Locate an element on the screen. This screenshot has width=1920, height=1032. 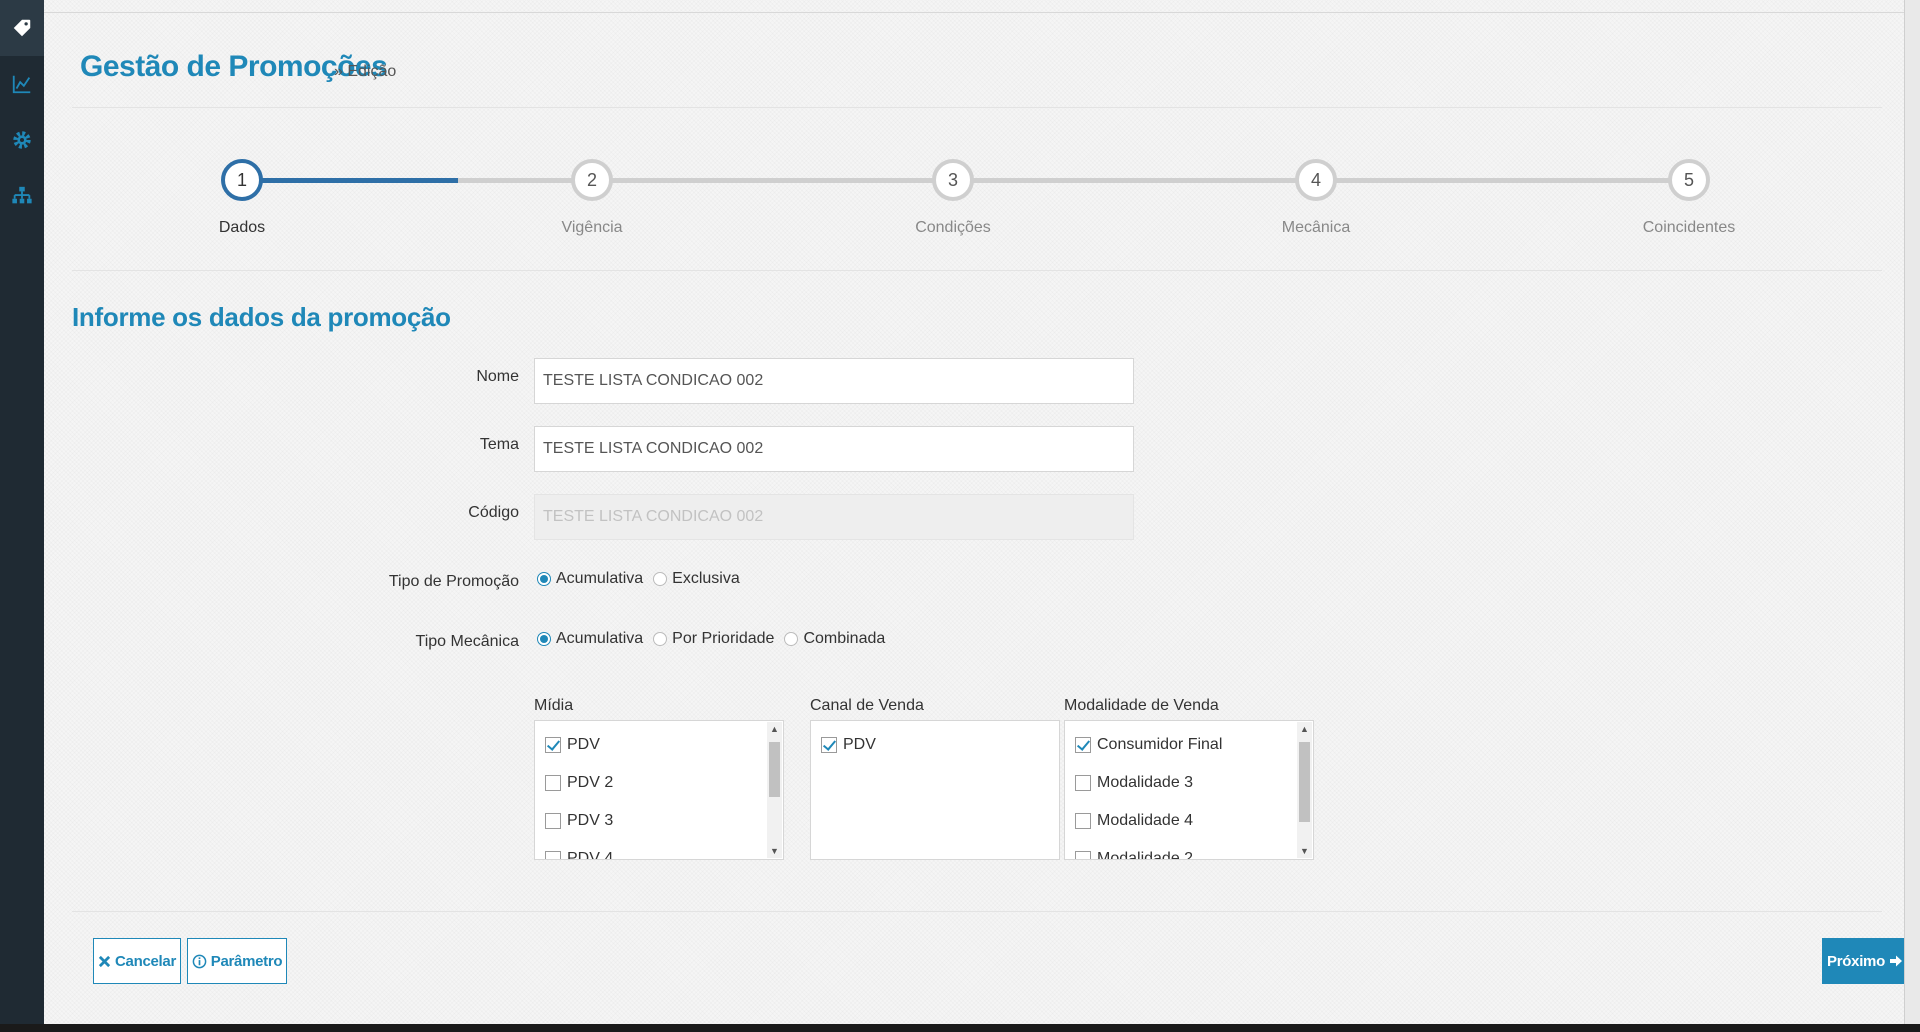
step-1-label: Dados is located at coordinates (242, 227).